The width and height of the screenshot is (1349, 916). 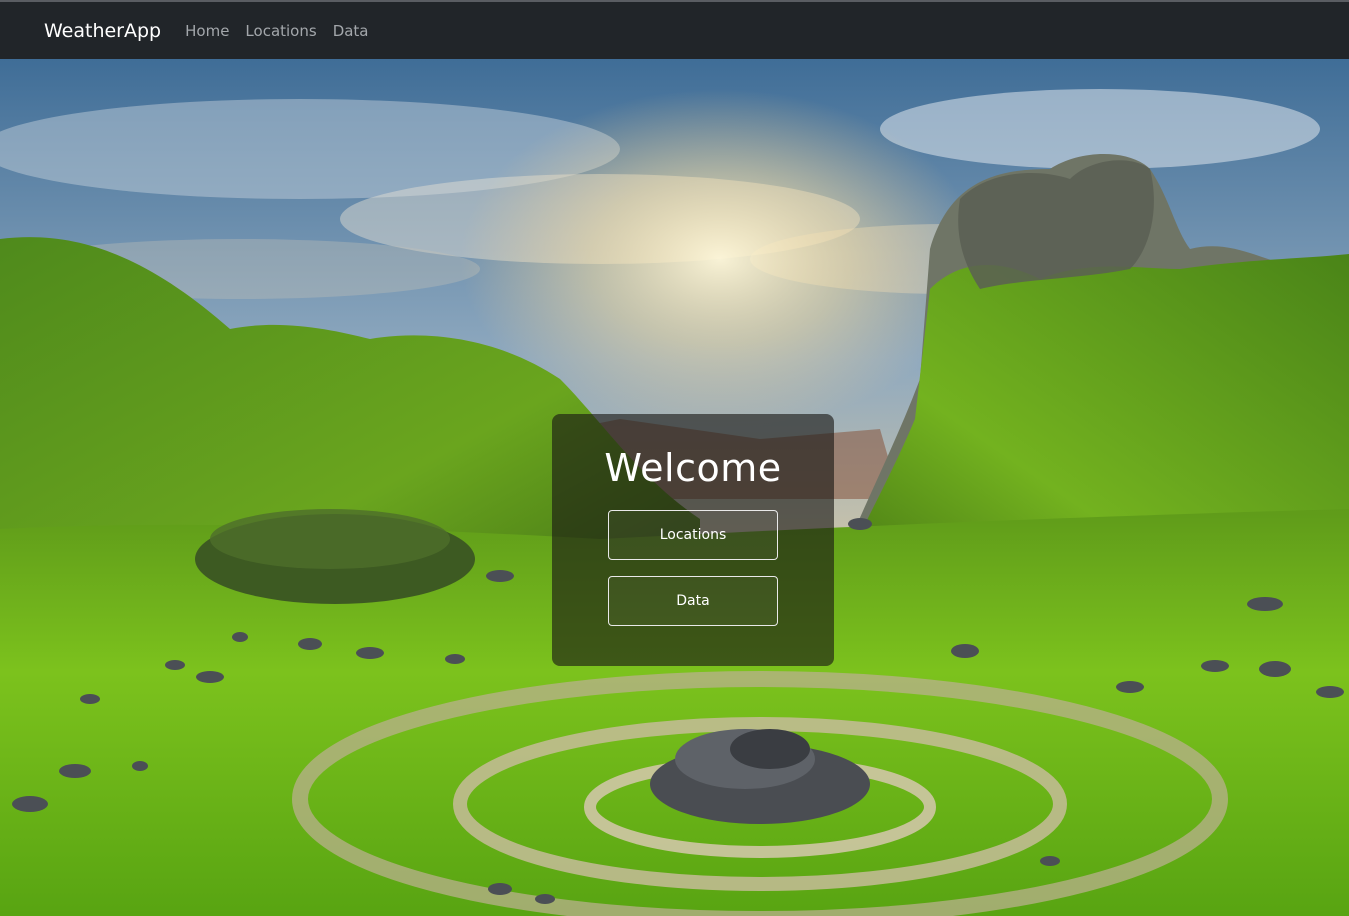 I want to click on navbar: WeatherApp Home Locations Data, so click(x=674, y=30).